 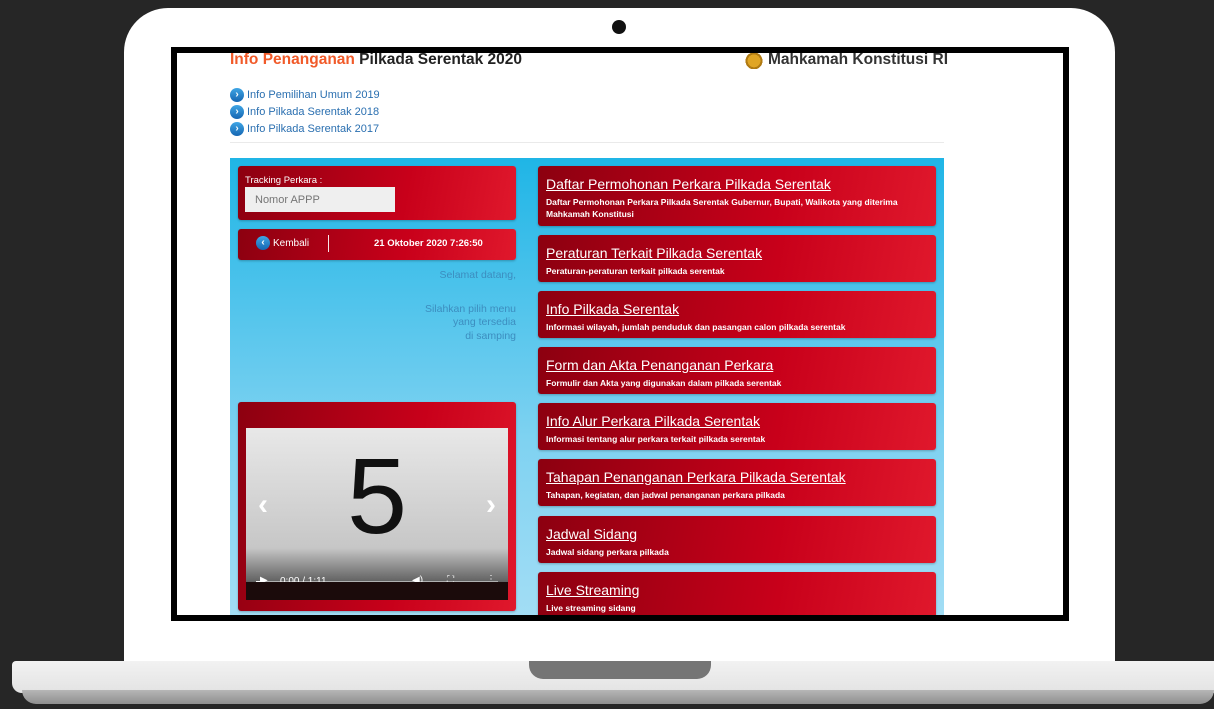 What do you see at coordinates (284, 180) in the screenshot?
I see `tracking-label: Tracking Perkara :` at bounding box center [284, 180].